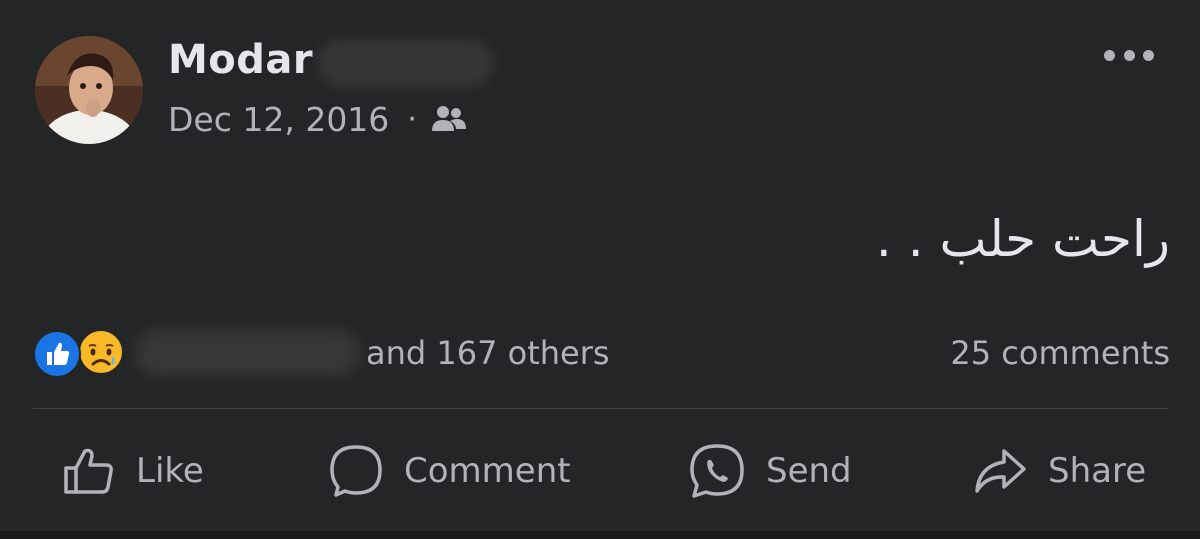 This screenshot has width=1200, height=539. I want to click on post-meta: Dec 12, 2016 ·, so click(317, 119).